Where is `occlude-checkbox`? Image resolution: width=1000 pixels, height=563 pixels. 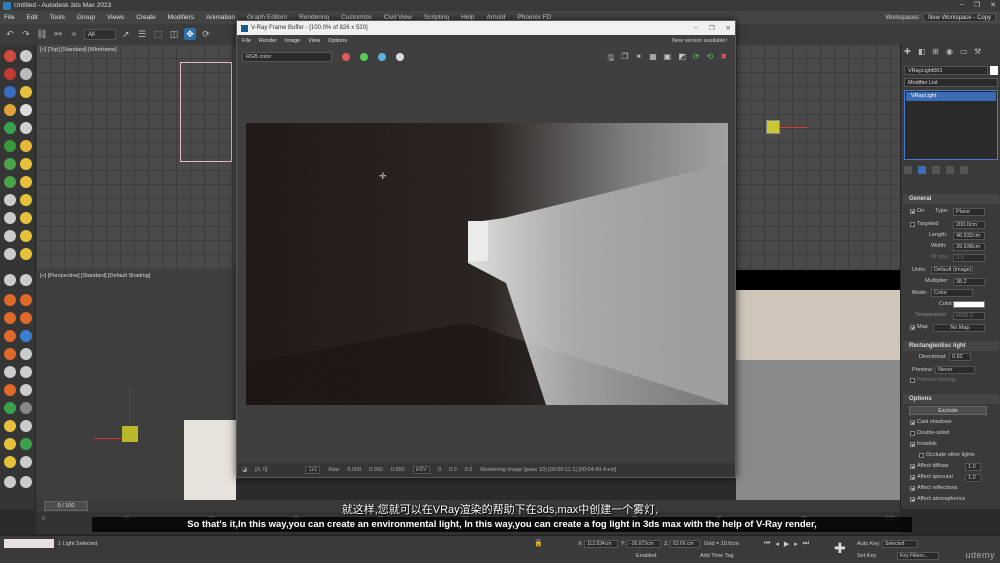 occlude-checkbox is located at coordinates (921, 455).